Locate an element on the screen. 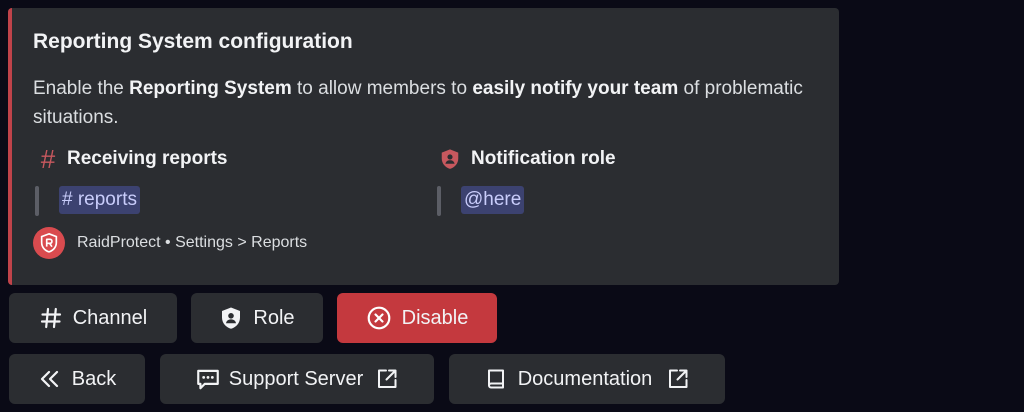 The image size is (1024, 412). button-label: Disable is located at coordinates (435, 317).